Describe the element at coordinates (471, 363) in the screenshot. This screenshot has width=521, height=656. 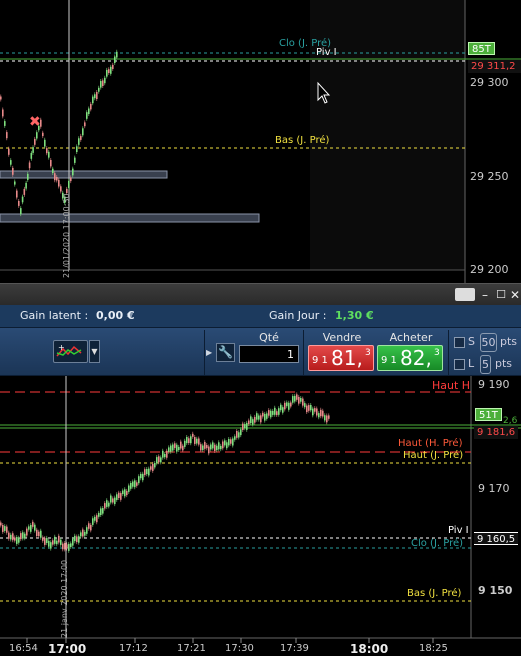
I see `limit-label: L` at that location.